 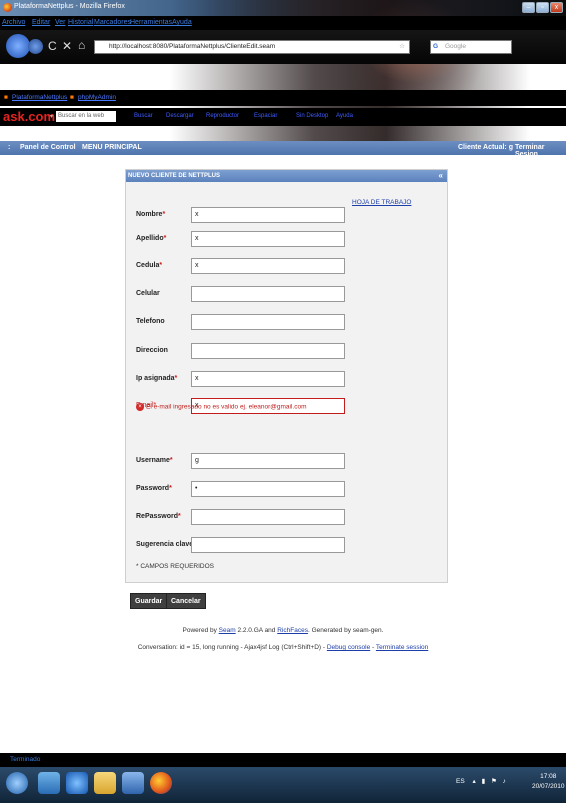 What do you see at coordinates (149, 601) in the screenshot?
I see `save-button: Guardar` at bounding box center [149, 601].